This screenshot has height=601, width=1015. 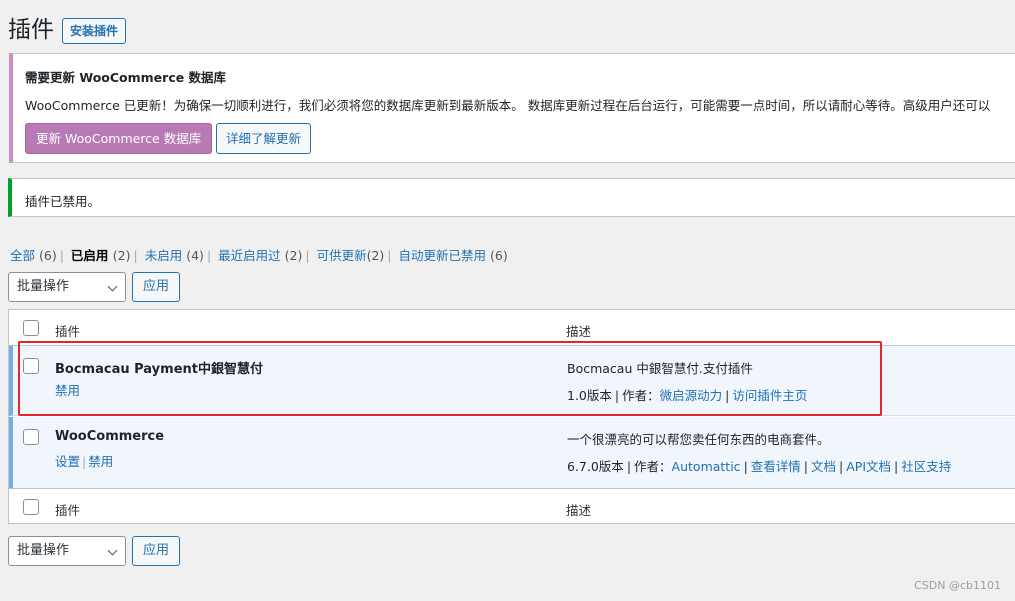 I want to click on plugin-deactivated-notice: 插件已禁用。, so click(x=511, y=197).